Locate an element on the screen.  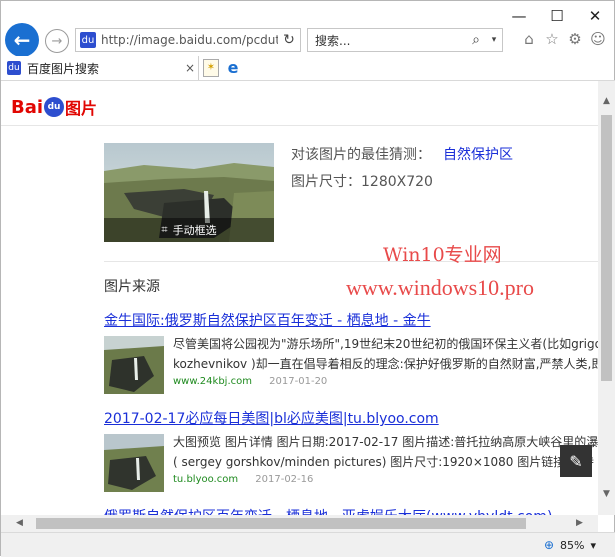
manual-crop-button: ⌗ 手动框选 is located at coordinates (189, 230).